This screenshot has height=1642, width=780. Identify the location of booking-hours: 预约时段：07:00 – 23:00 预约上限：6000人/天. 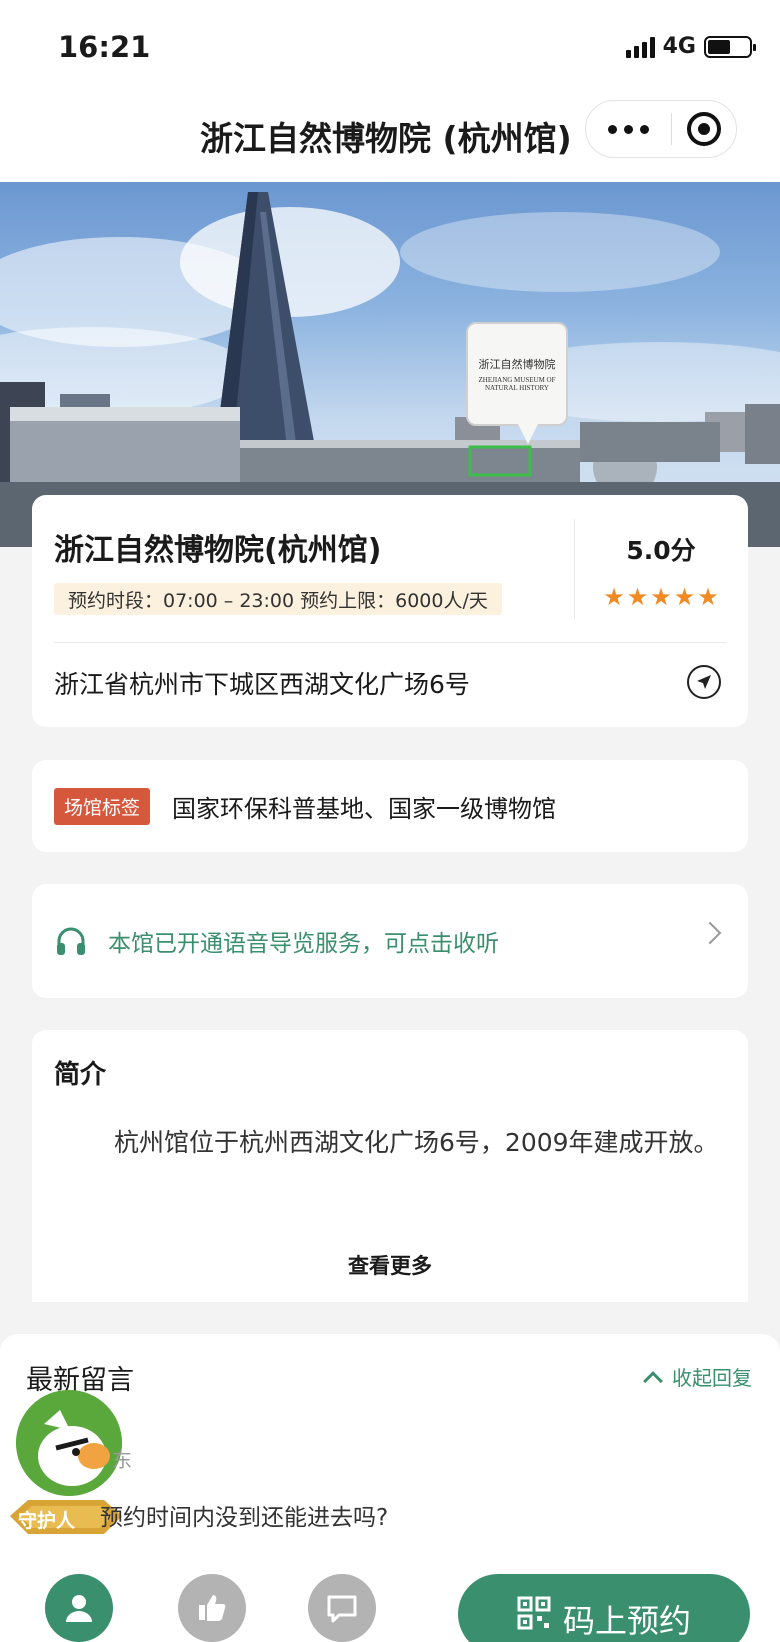
(278, 599).